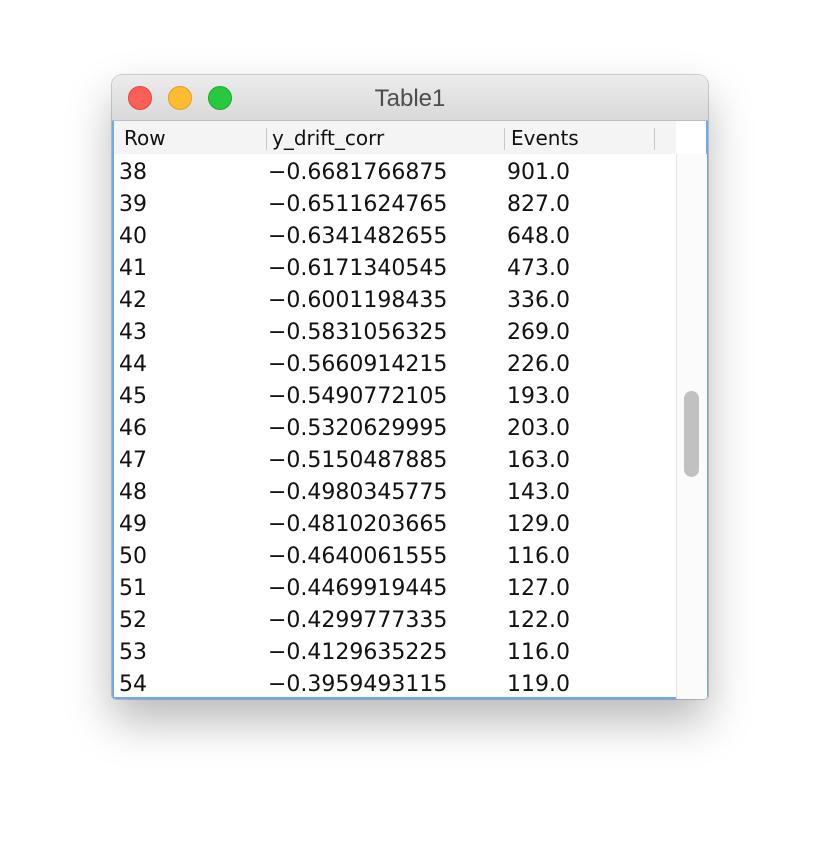  What do you see at coordinates (133, 269) in the screenshot?
I see `cell-row-number: 41` at bounding box center [133, 269].